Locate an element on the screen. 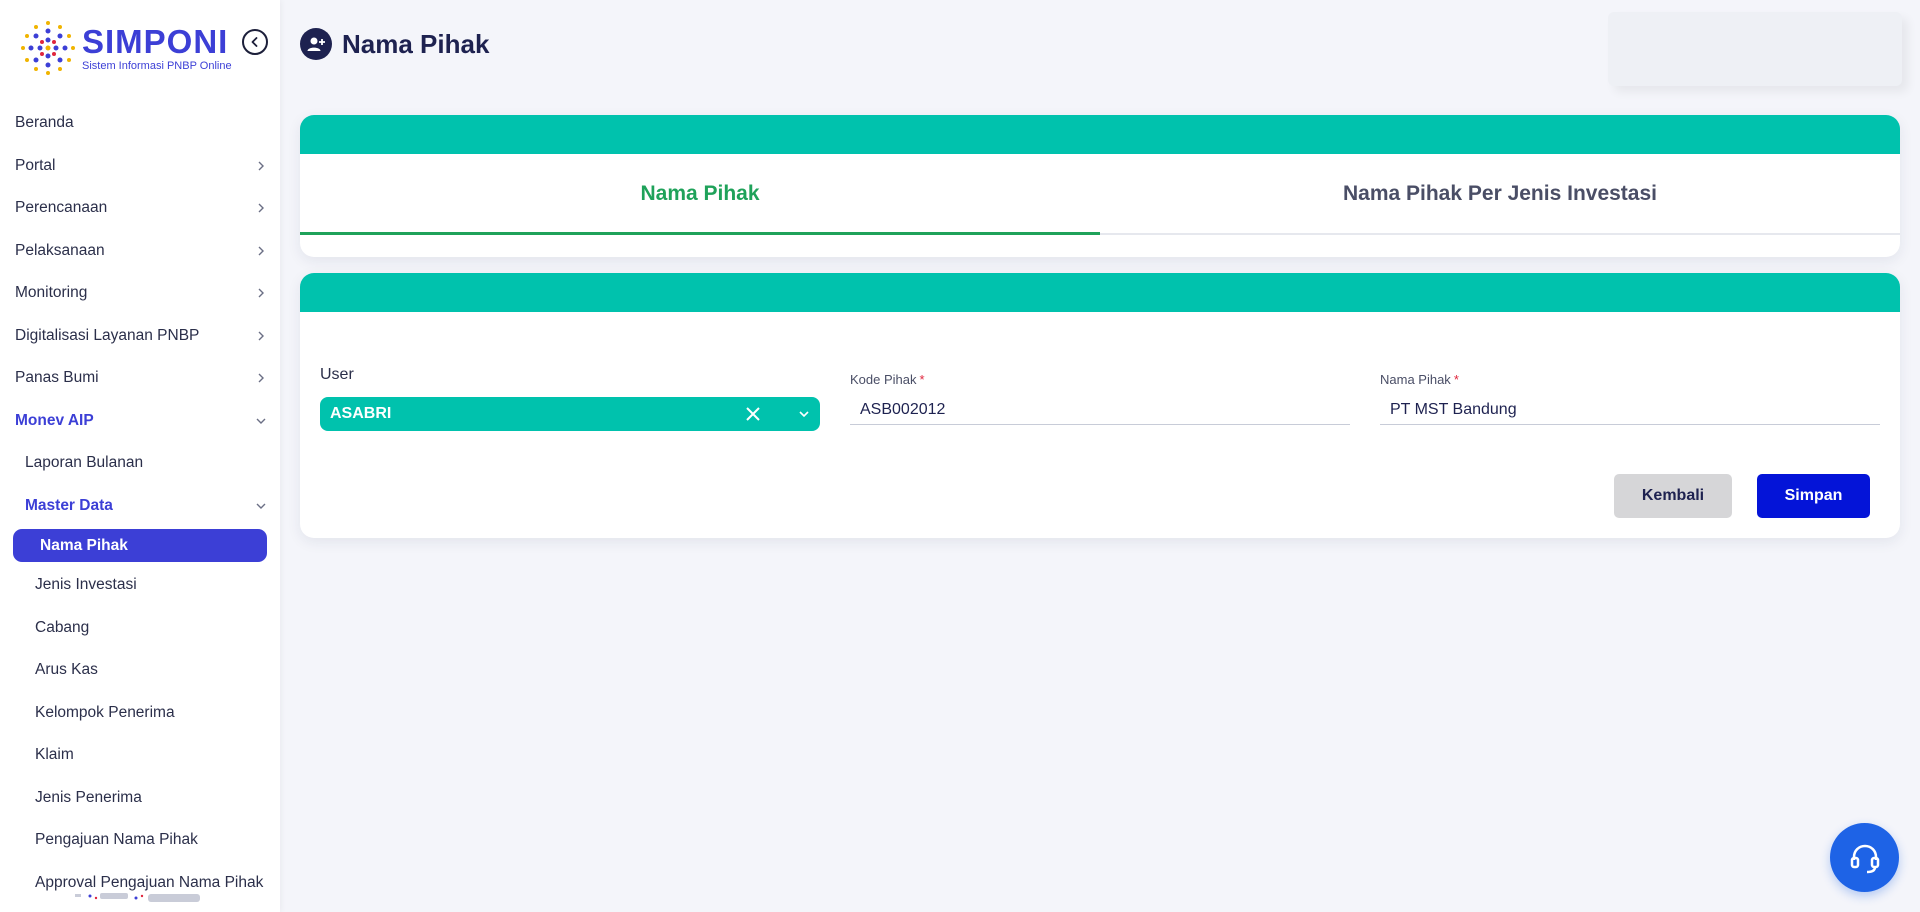 This screenshot has height=912, width=1920. sidebar-item-label: Jenis Penerima is located at coordinates (88, 797).